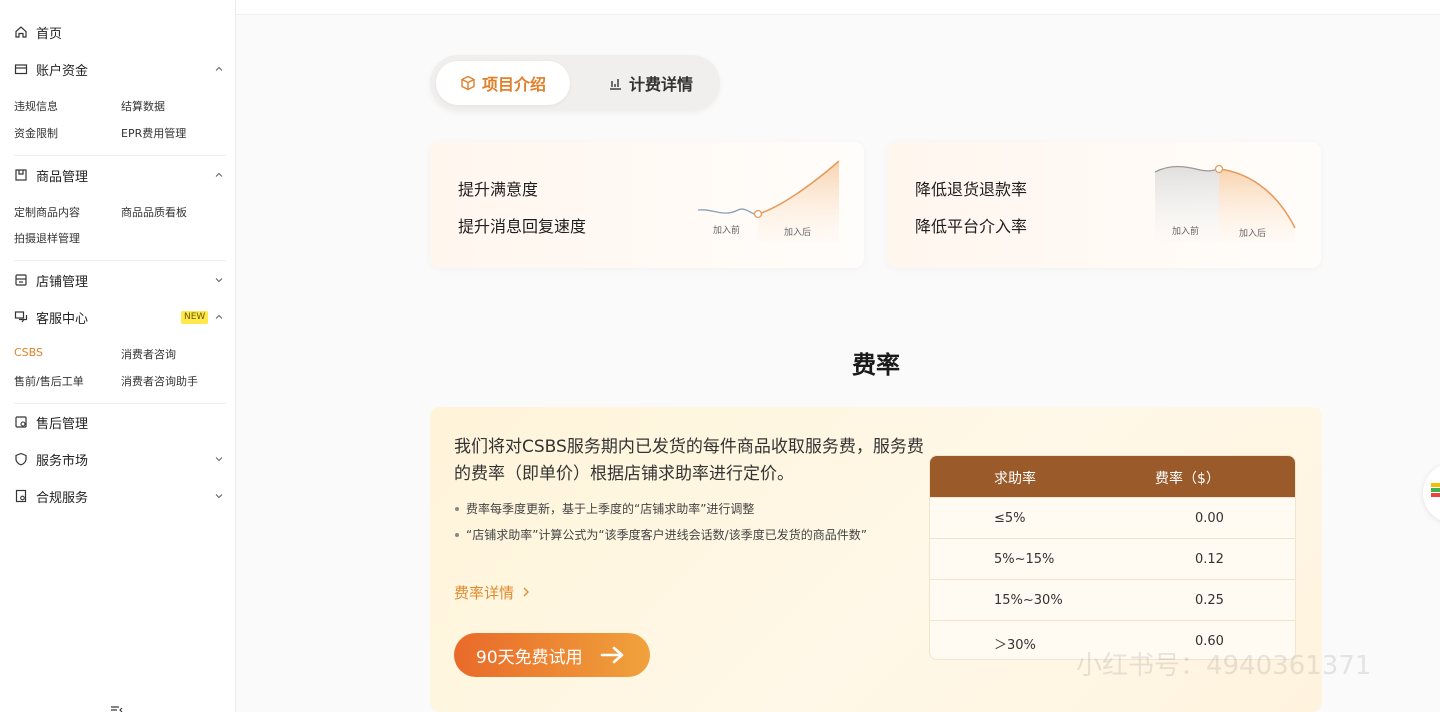 The image size is (1440, 712). What do you see at coordinates (971, 189) in the screenshot?
I see `benefit-line: 降低退货退款率` at bounding box center [971, 189].